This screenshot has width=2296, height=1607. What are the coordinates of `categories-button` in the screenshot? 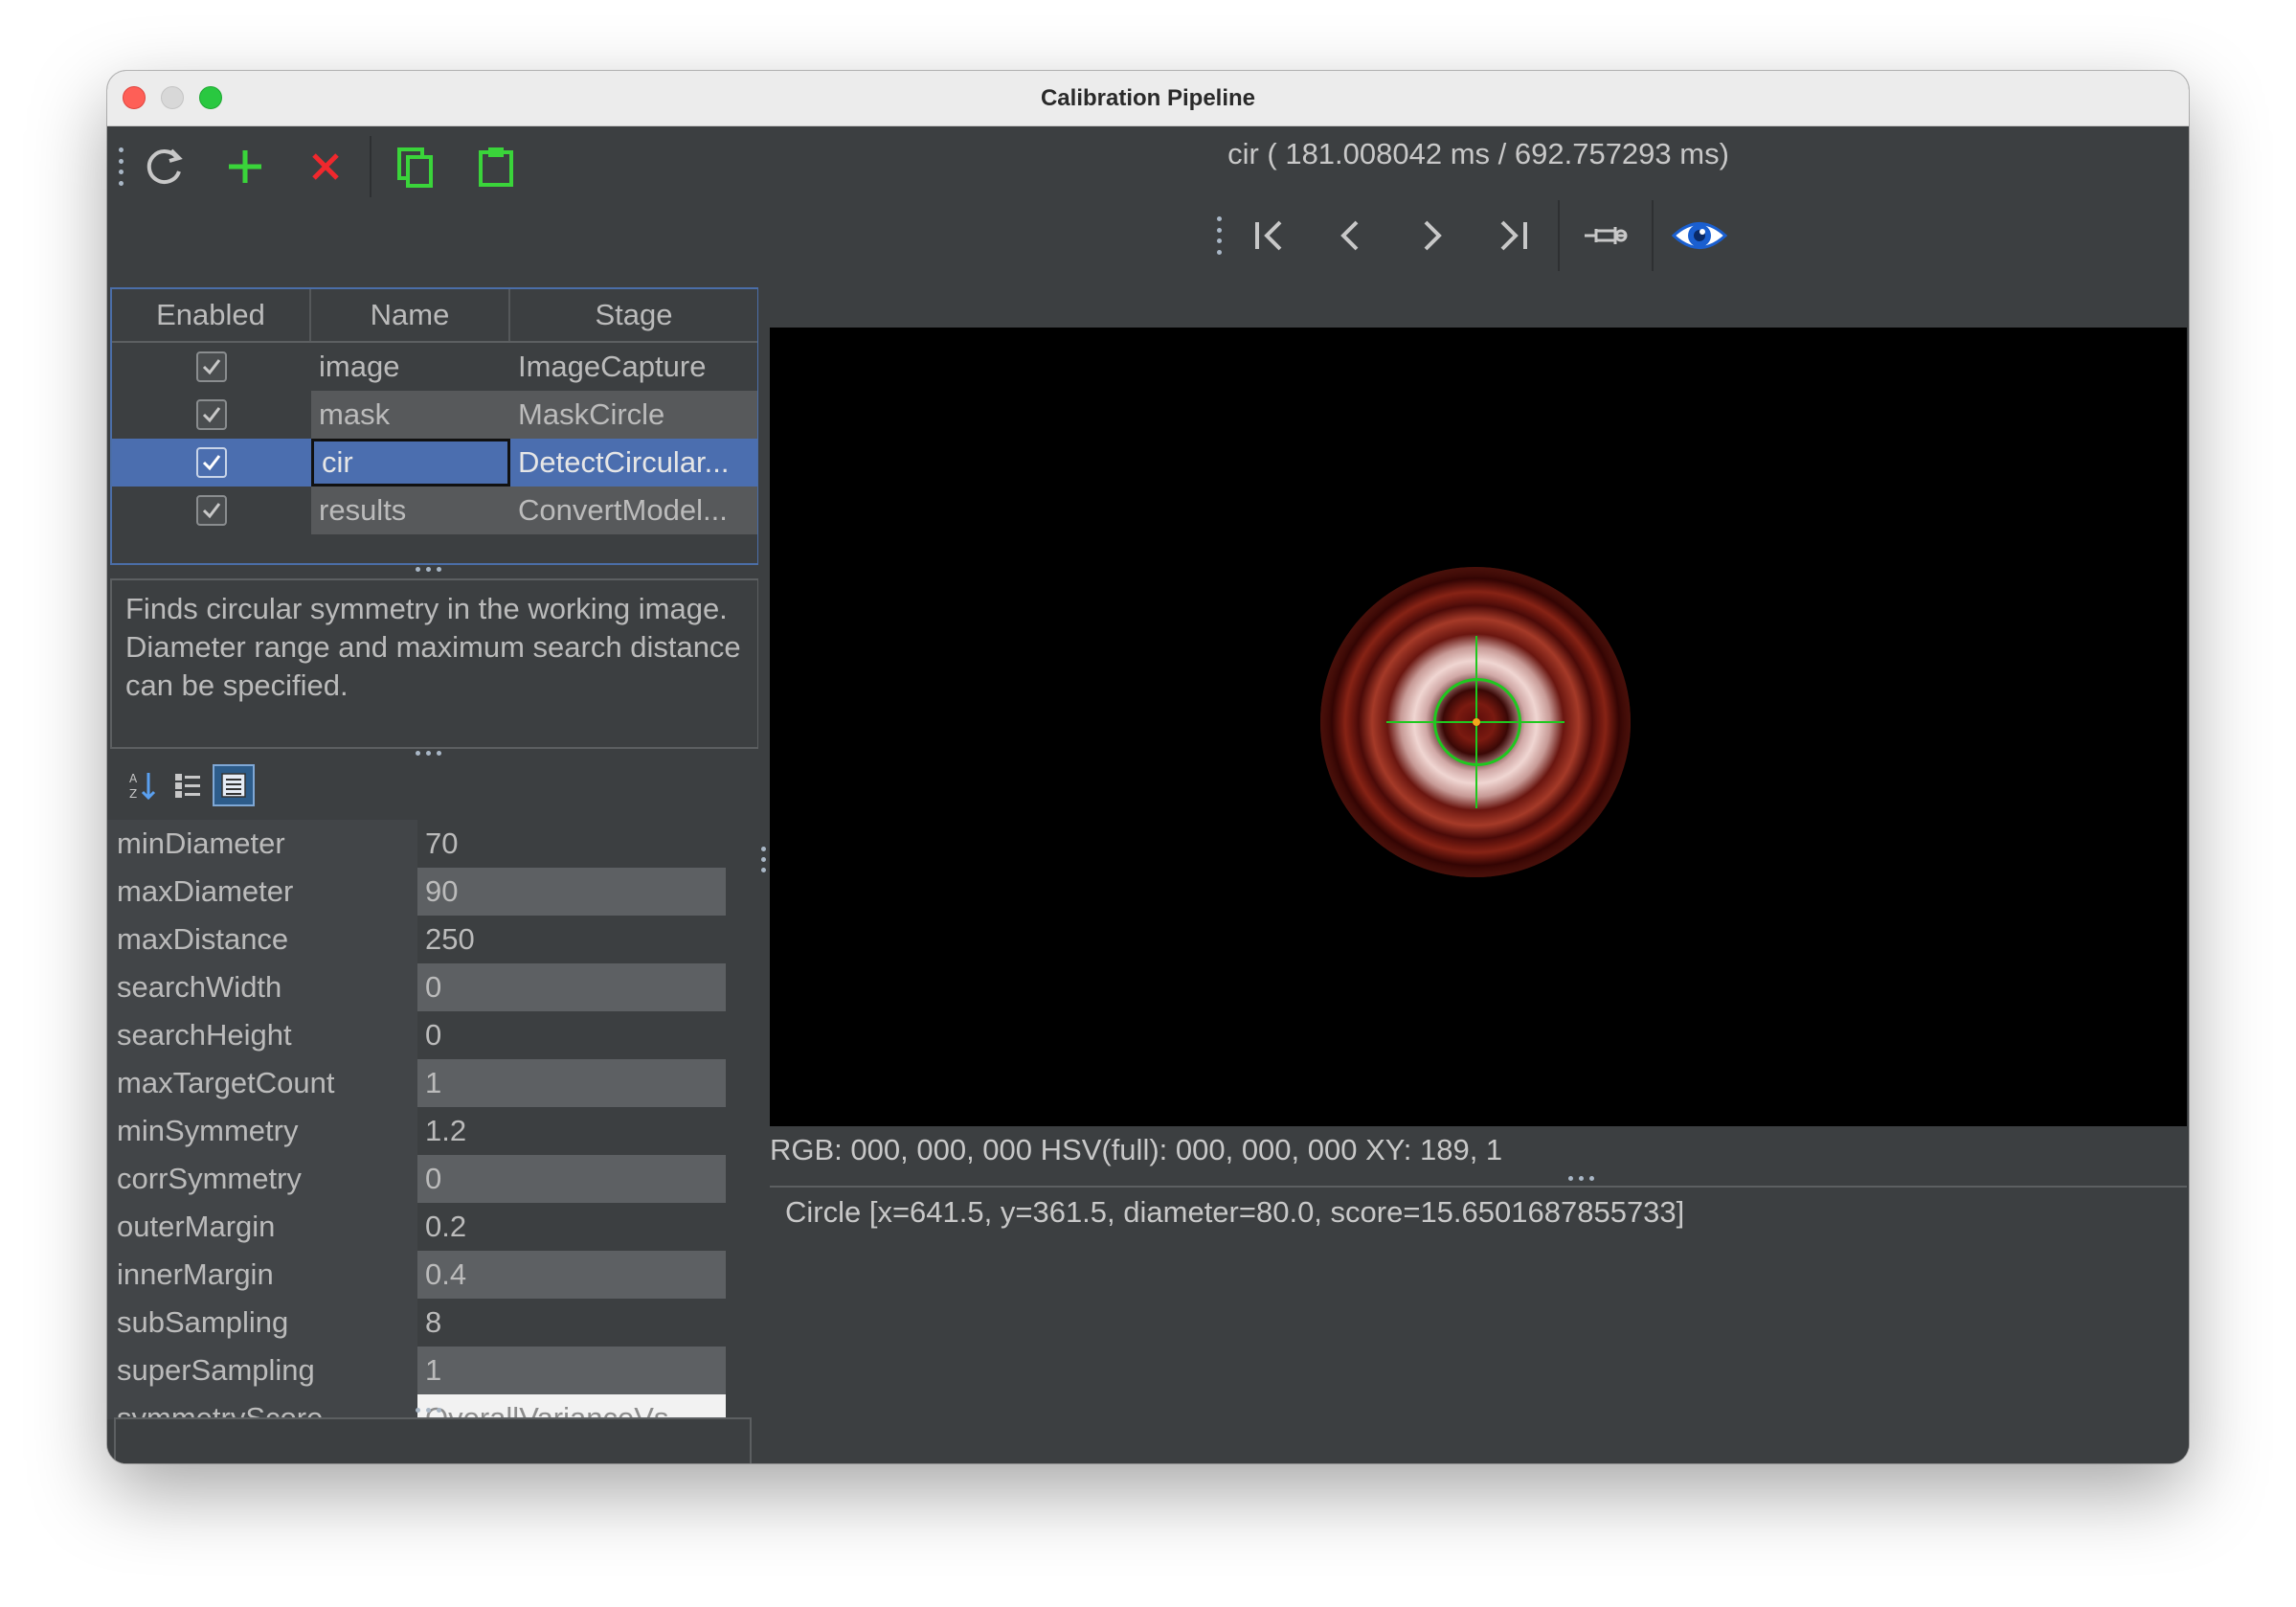 It's located at (188, 785).